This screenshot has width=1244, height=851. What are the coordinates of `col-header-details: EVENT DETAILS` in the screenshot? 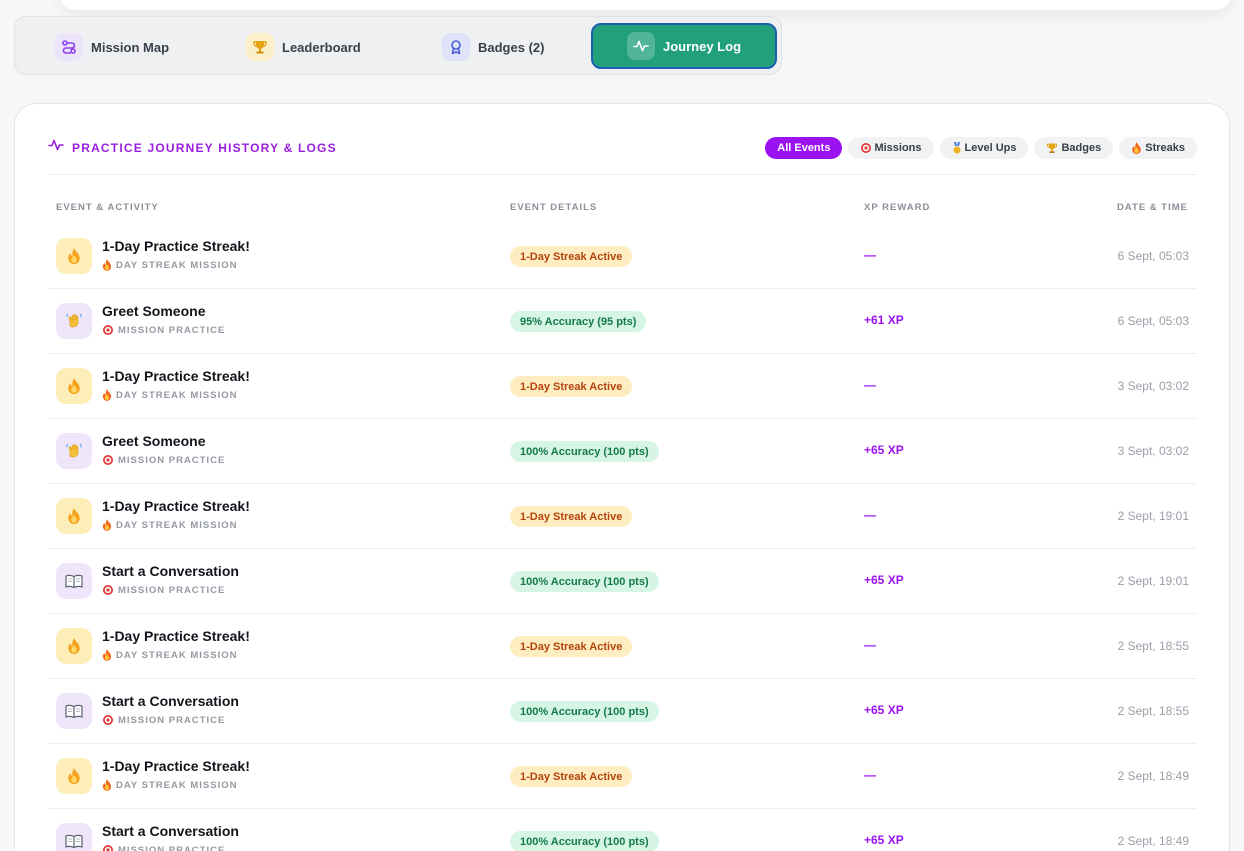 It's located at (554, 207).